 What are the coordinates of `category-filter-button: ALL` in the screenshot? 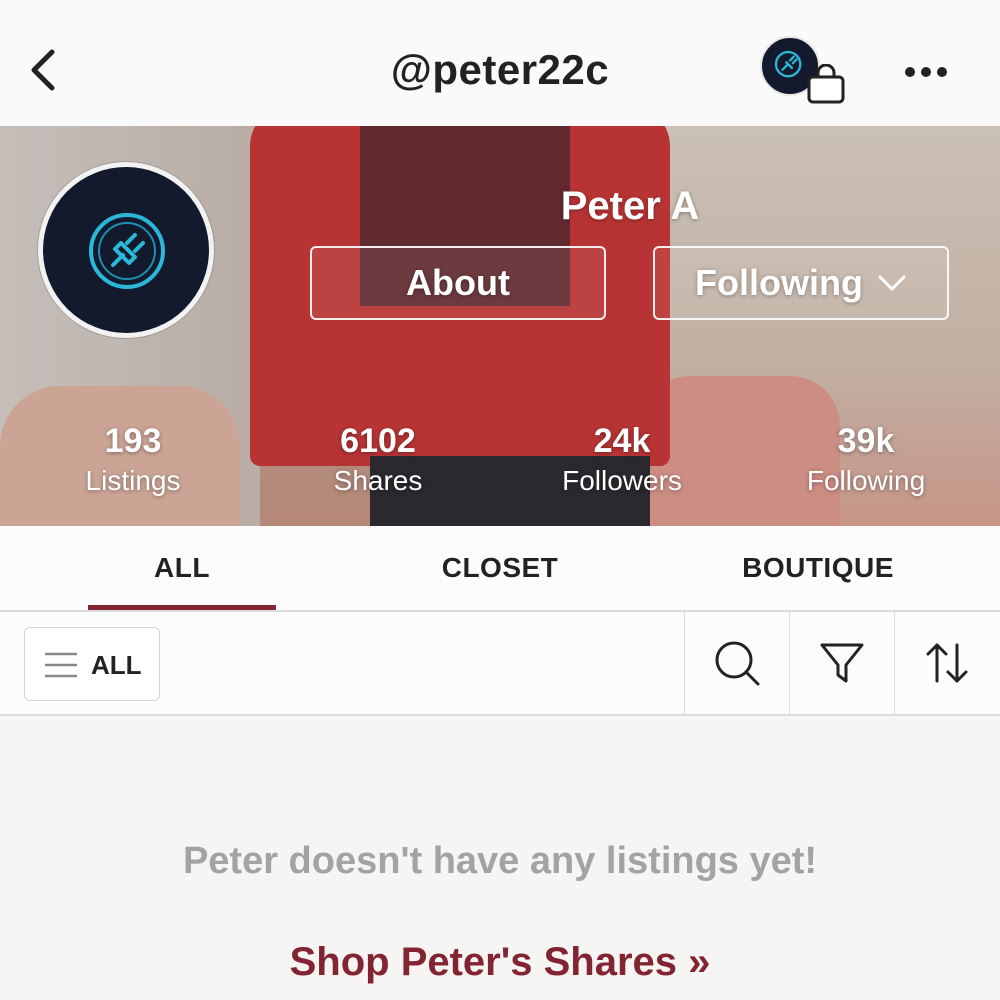 It's located at (92, 664).